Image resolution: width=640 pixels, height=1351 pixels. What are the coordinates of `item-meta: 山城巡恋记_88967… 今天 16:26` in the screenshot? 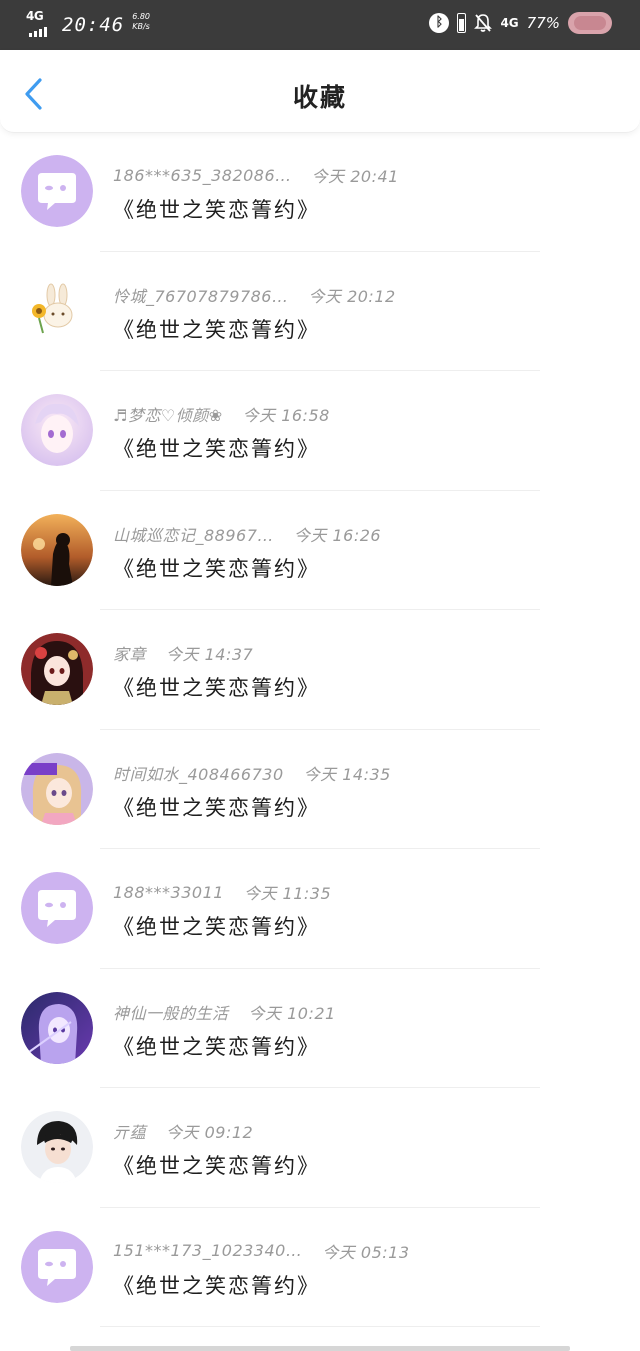 It's located at (247, 534).